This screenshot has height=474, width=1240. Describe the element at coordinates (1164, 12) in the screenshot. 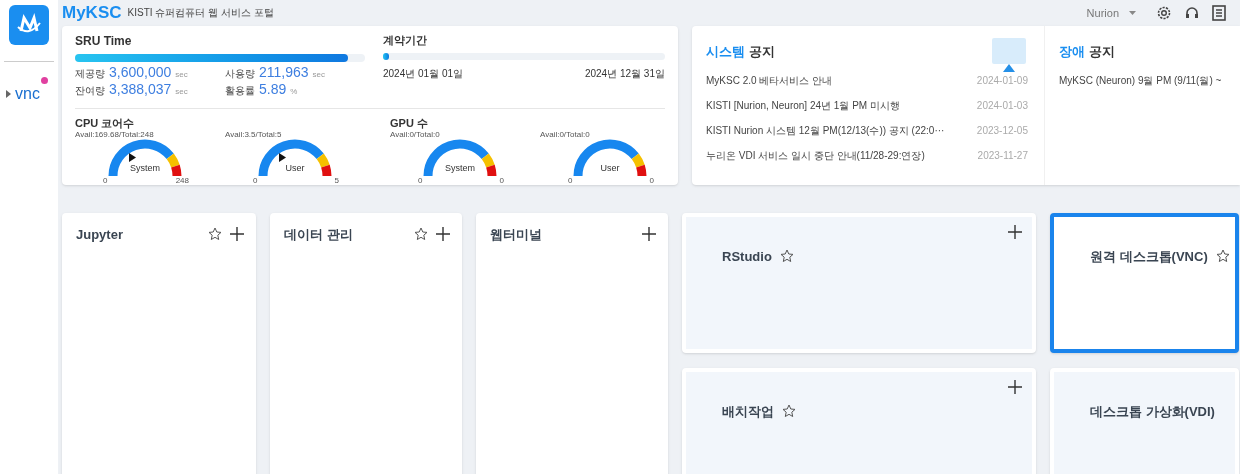

I see `settings-icon` at that location.